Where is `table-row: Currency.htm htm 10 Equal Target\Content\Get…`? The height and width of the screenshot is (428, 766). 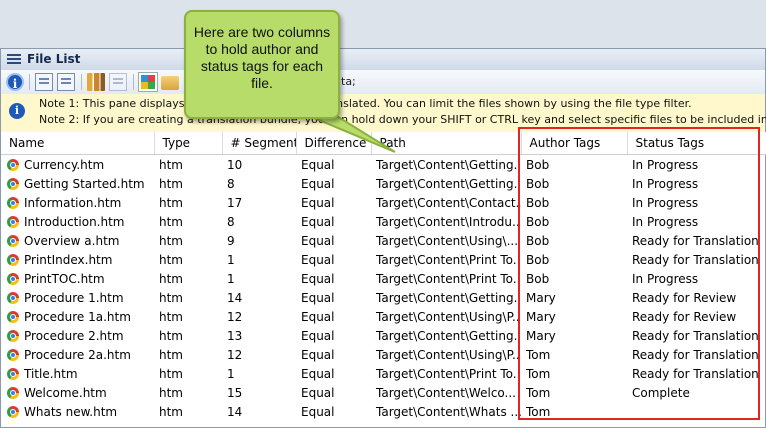 table-row: Currency.htm htm 10 Equal Target\Content\Get… is located at coordinates (383, 165).